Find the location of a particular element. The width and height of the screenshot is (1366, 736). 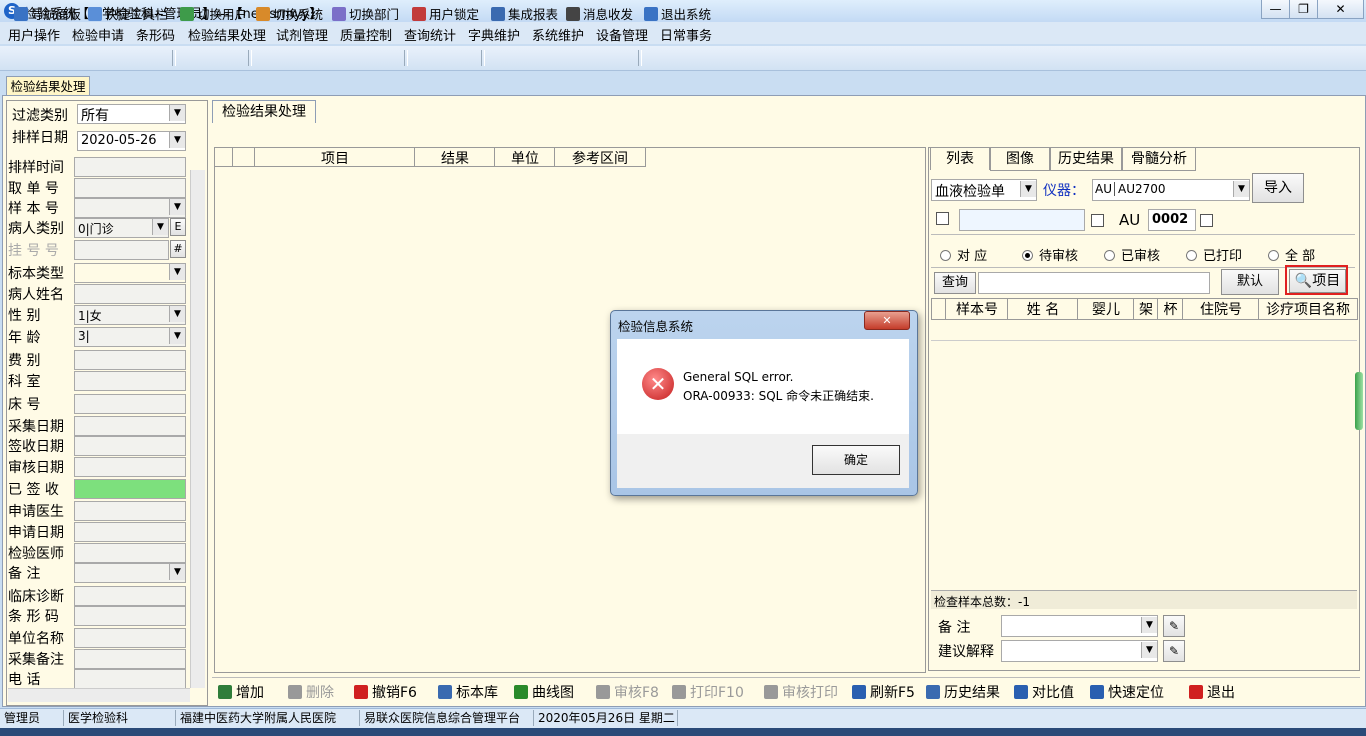

sample-column-3: 架 is located at coordinates (1146, 309).